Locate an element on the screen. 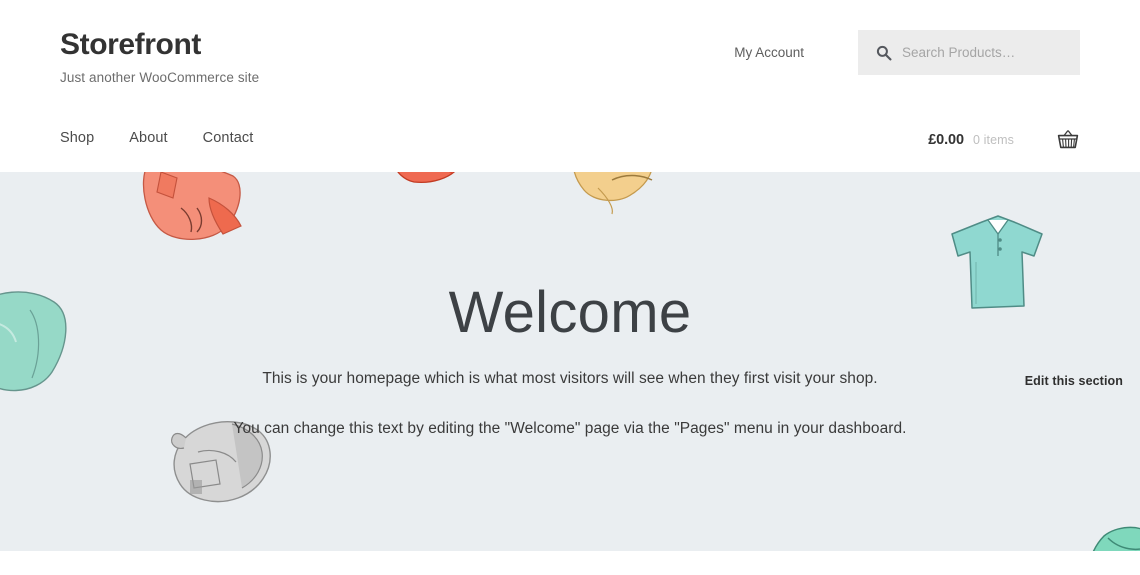 This screenshot has height=575, width=1140. site-tagline: Just another WooCommerce site is located at coordinates (160, 77).